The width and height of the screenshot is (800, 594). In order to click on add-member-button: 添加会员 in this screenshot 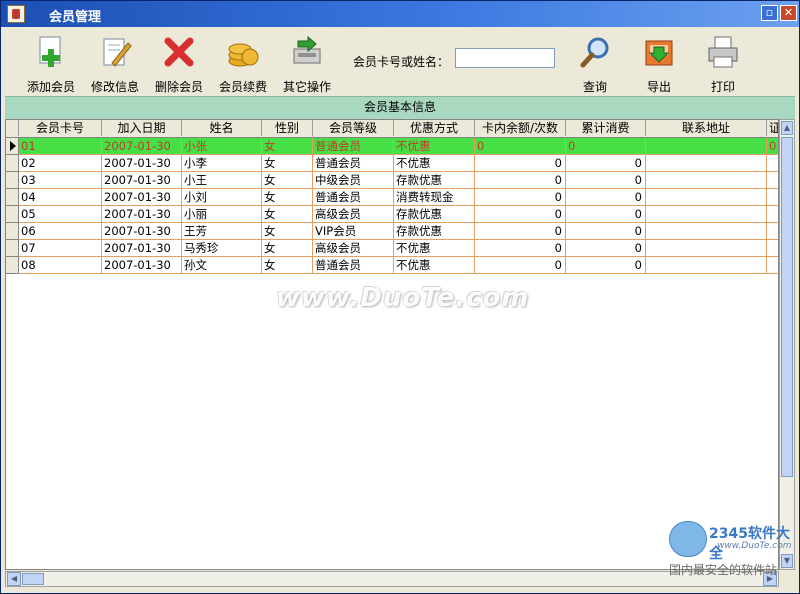, I will do `click(51, 63)`.